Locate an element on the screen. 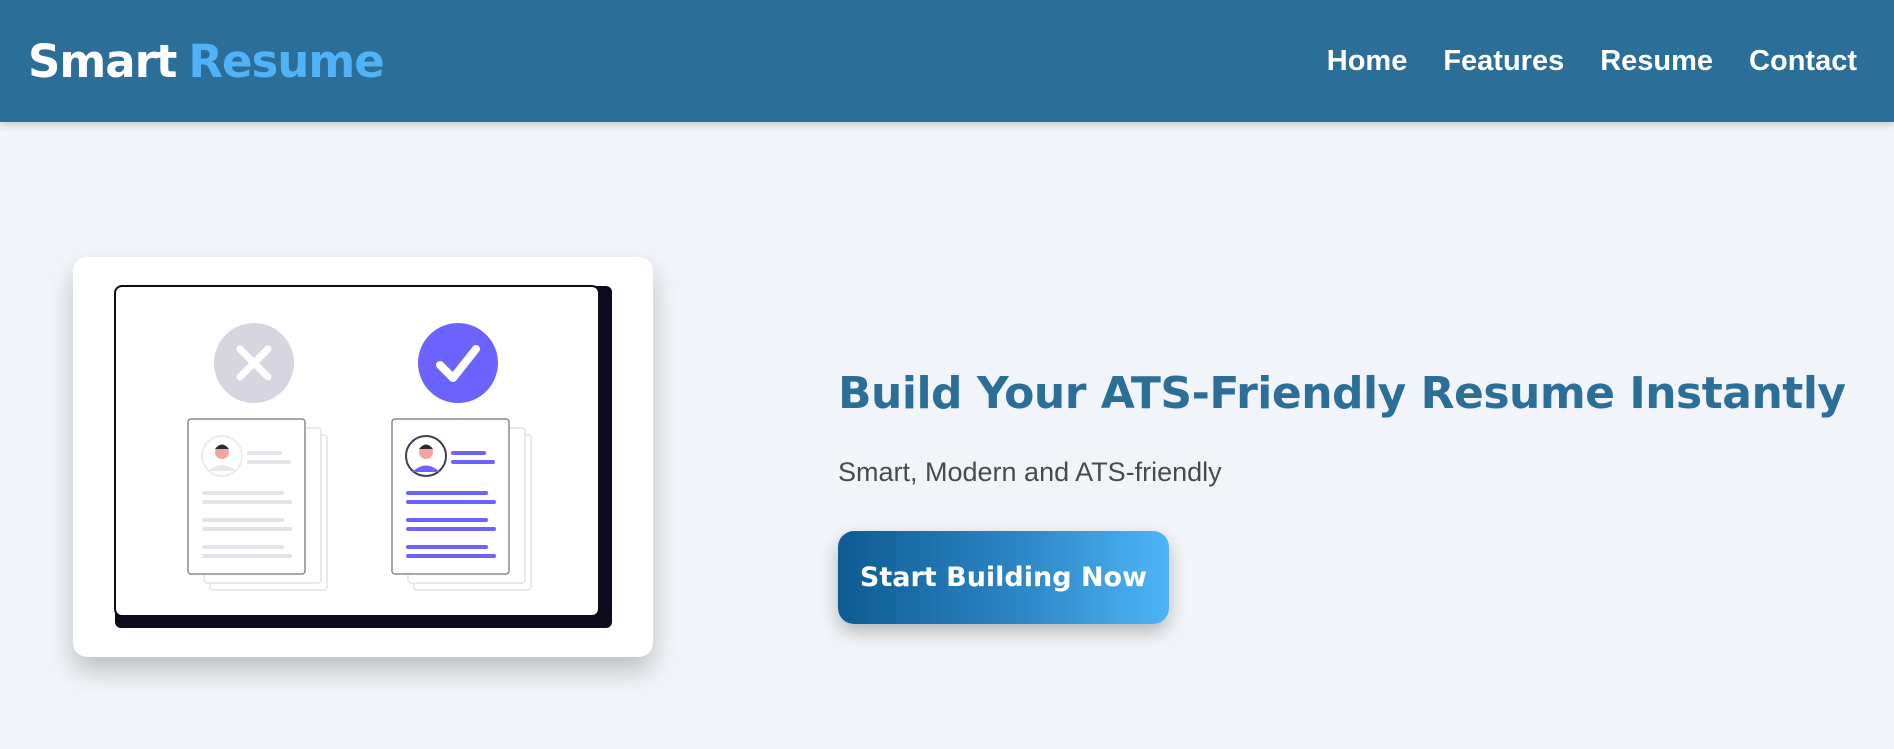  nav-link-contact: Contact is located at coordinates (1803, 61).